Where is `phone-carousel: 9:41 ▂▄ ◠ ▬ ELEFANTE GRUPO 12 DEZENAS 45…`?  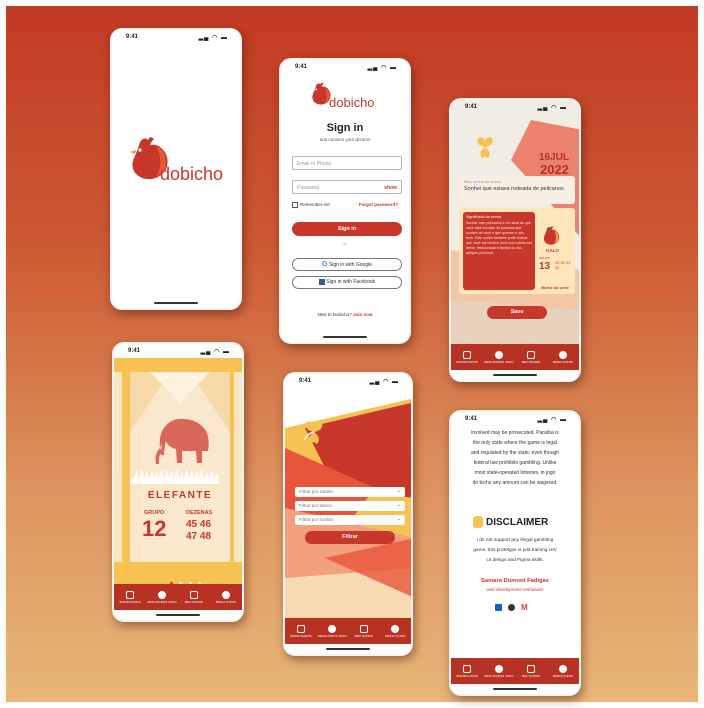 phone-carousel: 9:41 ▂▄ ◠ ▬ ELEFANTE GRUPO 12 DEZENAS 45… is located at coordinates (178, 482).